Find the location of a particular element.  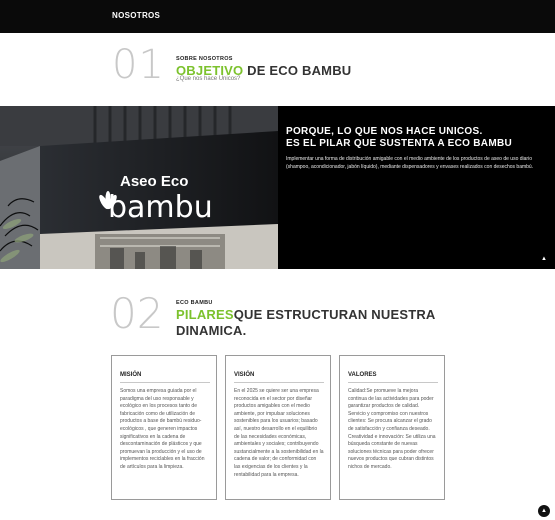

section-kicker: ECO BAMBU is located at coordinates (194, 303).